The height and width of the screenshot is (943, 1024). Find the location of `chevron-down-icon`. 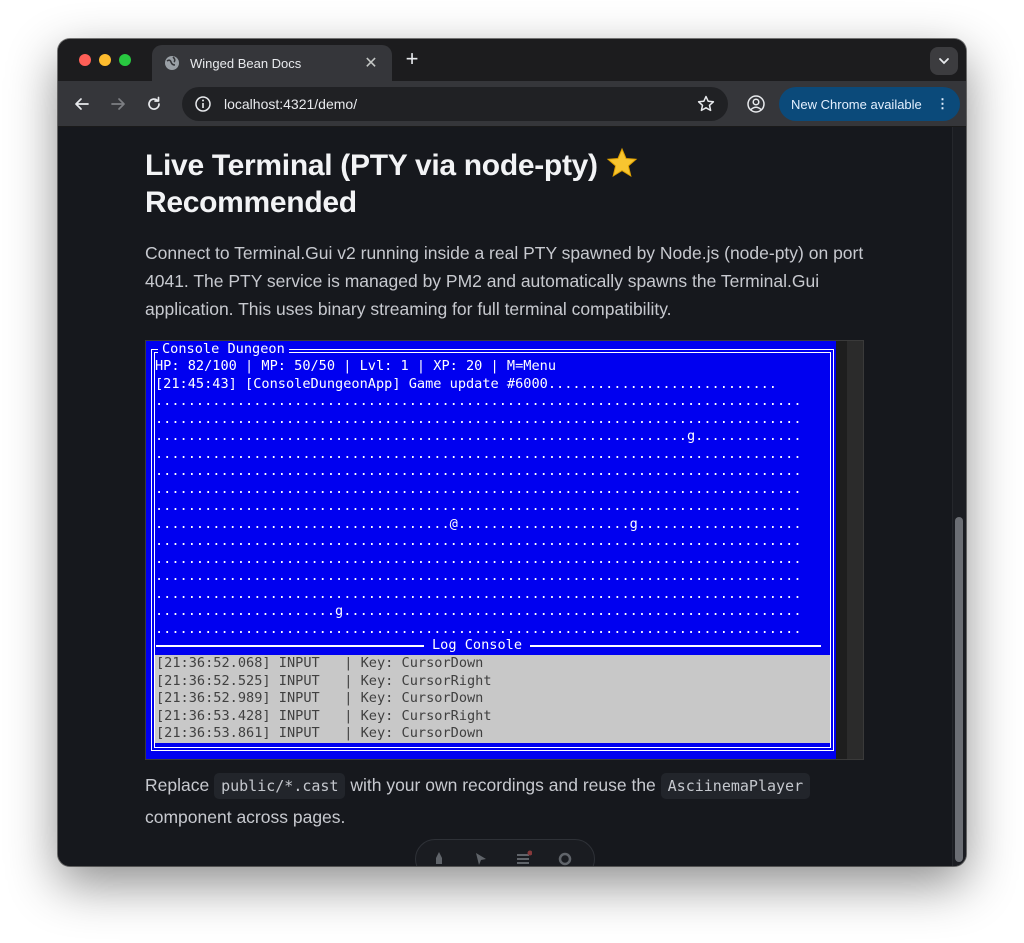

chevron-down-icon is located at coordinates (944, 61).